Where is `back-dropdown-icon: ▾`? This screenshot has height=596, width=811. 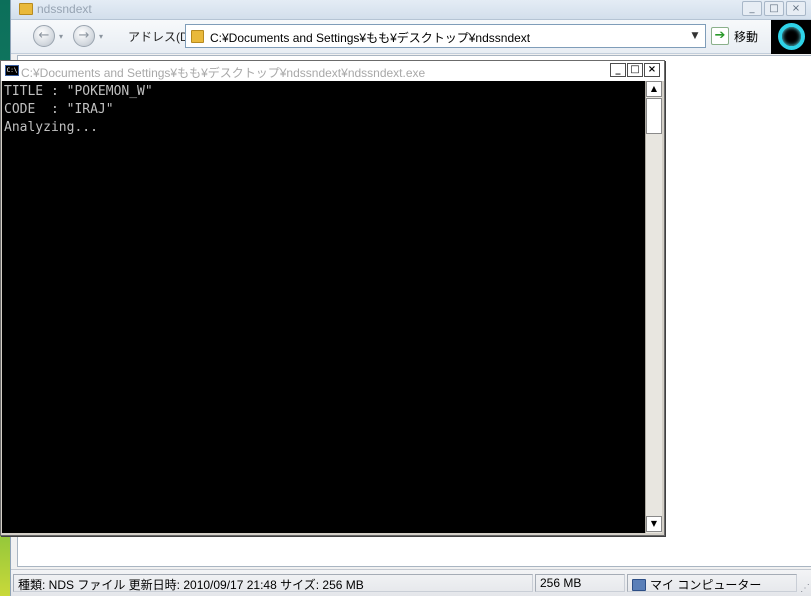
back-dropdown-icon: ▾ is located at coordinates (61, 36).